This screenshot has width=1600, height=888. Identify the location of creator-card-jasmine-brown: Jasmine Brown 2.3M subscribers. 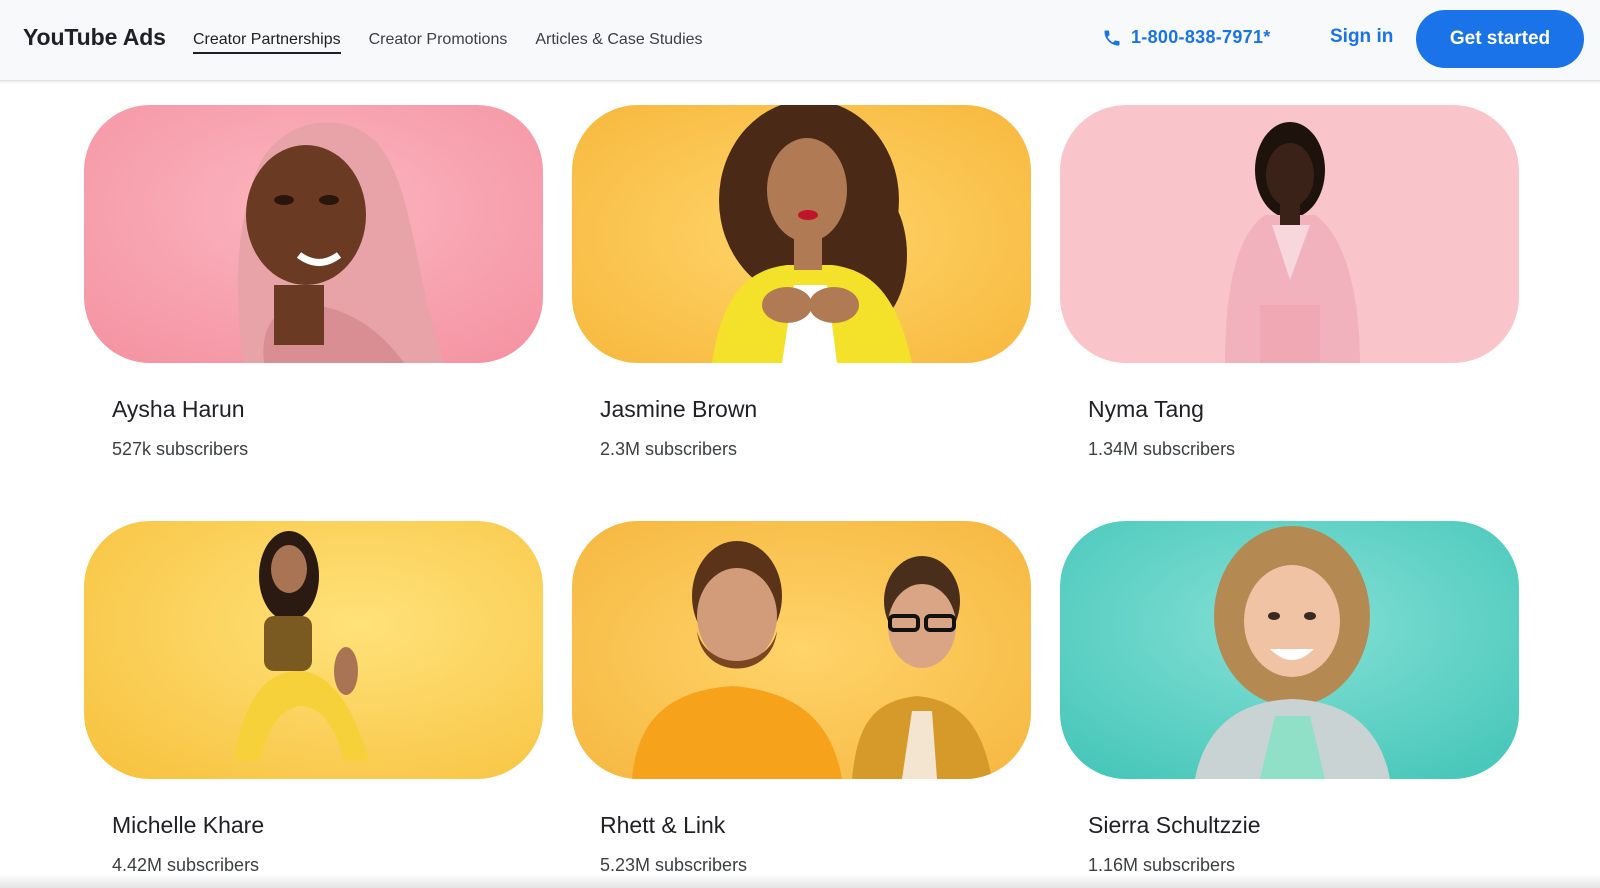
(801, 282).